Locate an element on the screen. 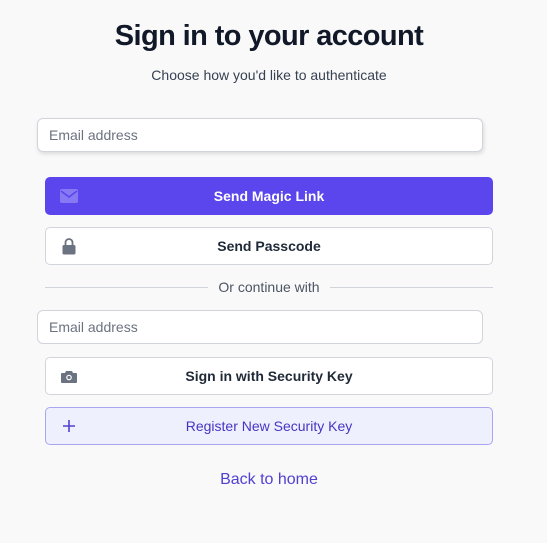  sign-in-security-key-button: Sign in with Security Key is located at coordinates (269, 376).